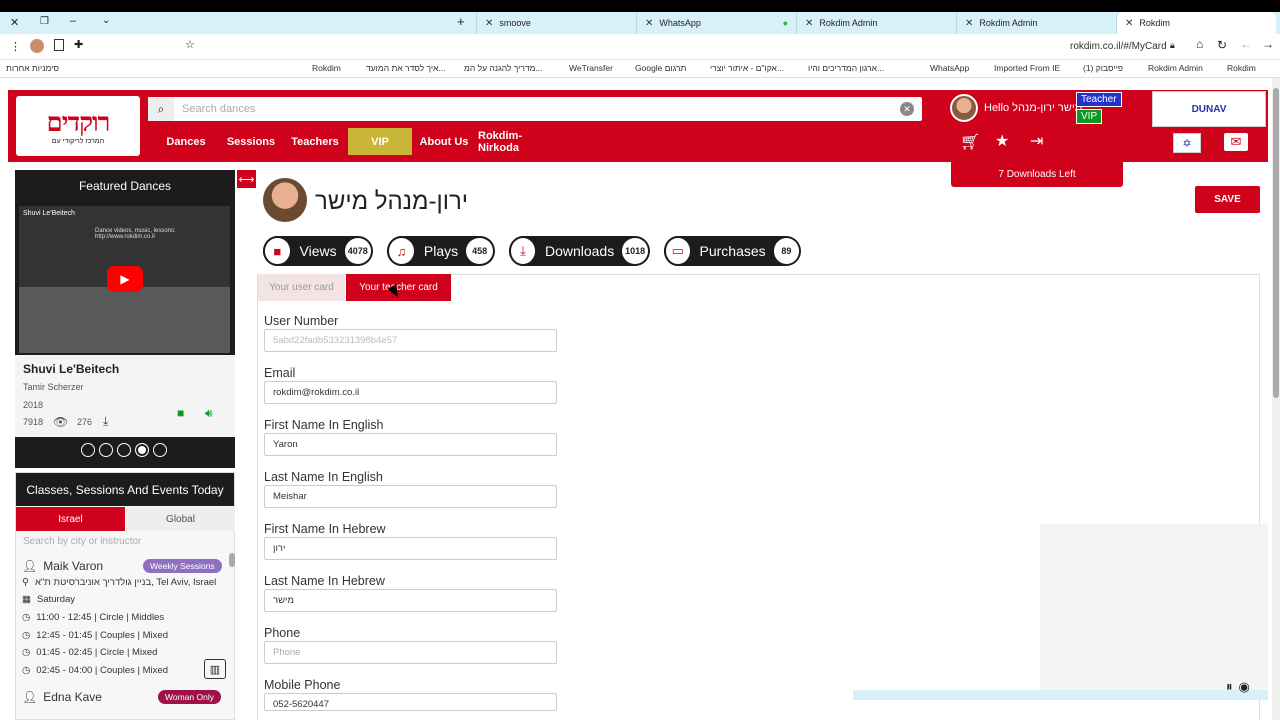  I want to click on menu-icon: ⋮, so click(15, 46).